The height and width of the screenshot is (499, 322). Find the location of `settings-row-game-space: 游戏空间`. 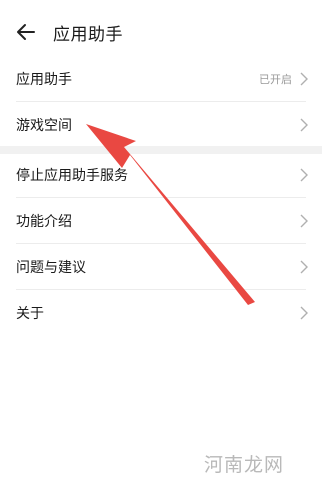

settings-row-game-space: 游戏空间 is located at coordinates (161, 125).